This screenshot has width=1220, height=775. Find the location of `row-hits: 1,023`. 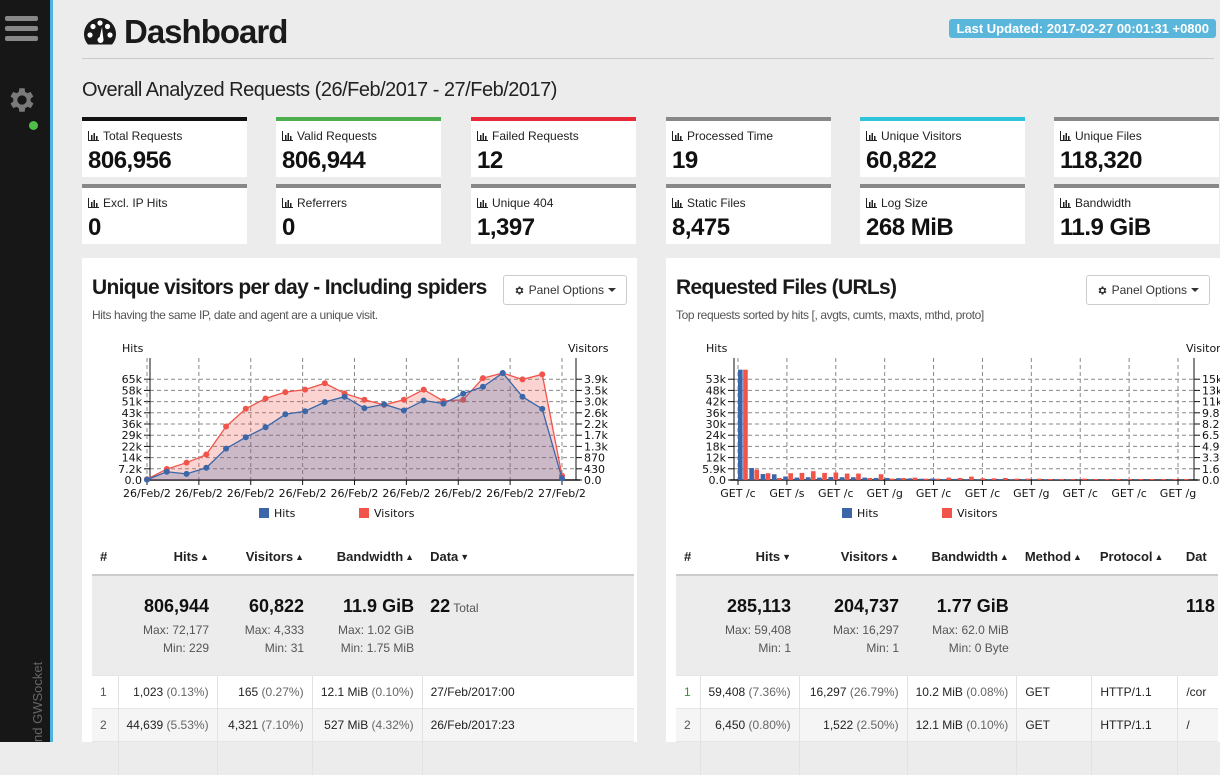

row-hits: 1,023 is located at coordinates (148, 692).